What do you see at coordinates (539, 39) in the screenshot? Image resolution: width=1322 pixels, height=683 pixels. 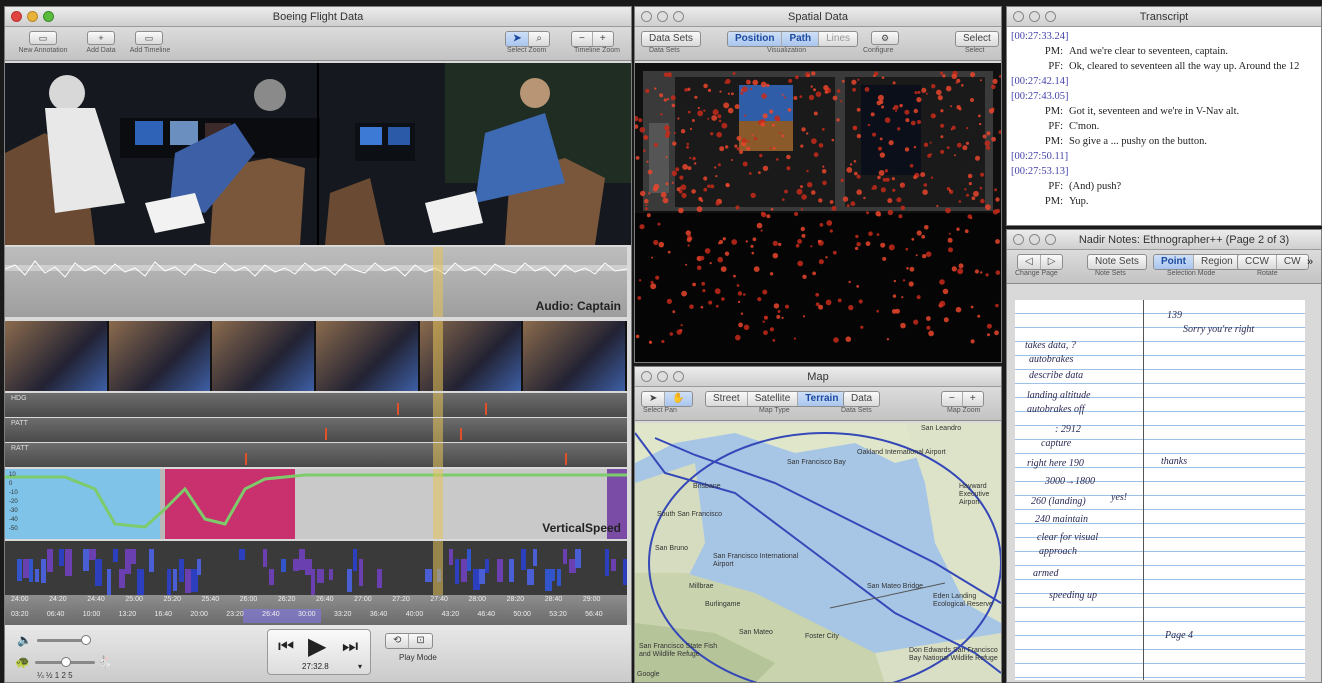 I see `magnifier-icon: ⌕` at bounding box center [539, 39].